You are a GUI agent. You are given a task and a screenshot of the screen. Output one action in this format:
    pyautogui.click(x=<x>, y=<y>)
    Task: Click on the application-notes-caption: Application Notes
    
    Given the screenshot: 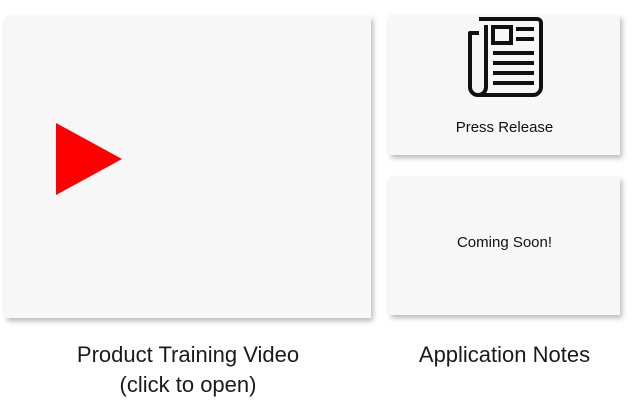 What is the action you would take?
    pyautogui.click(x=504, y=354)
    